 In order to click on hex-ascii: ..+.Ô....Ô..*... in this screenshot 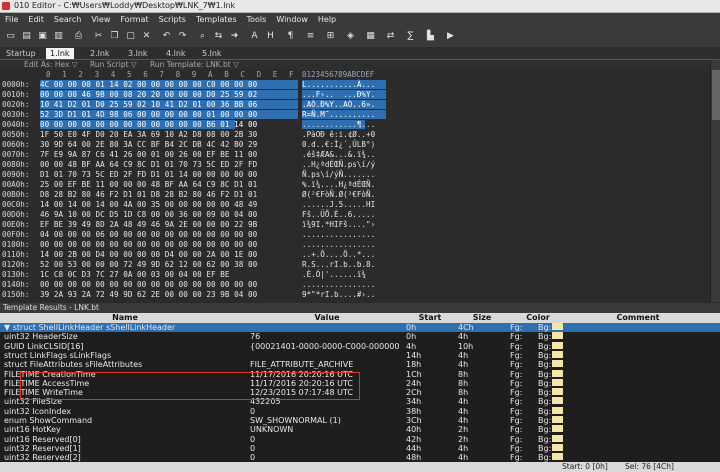, I will do `click(344, 254)`.